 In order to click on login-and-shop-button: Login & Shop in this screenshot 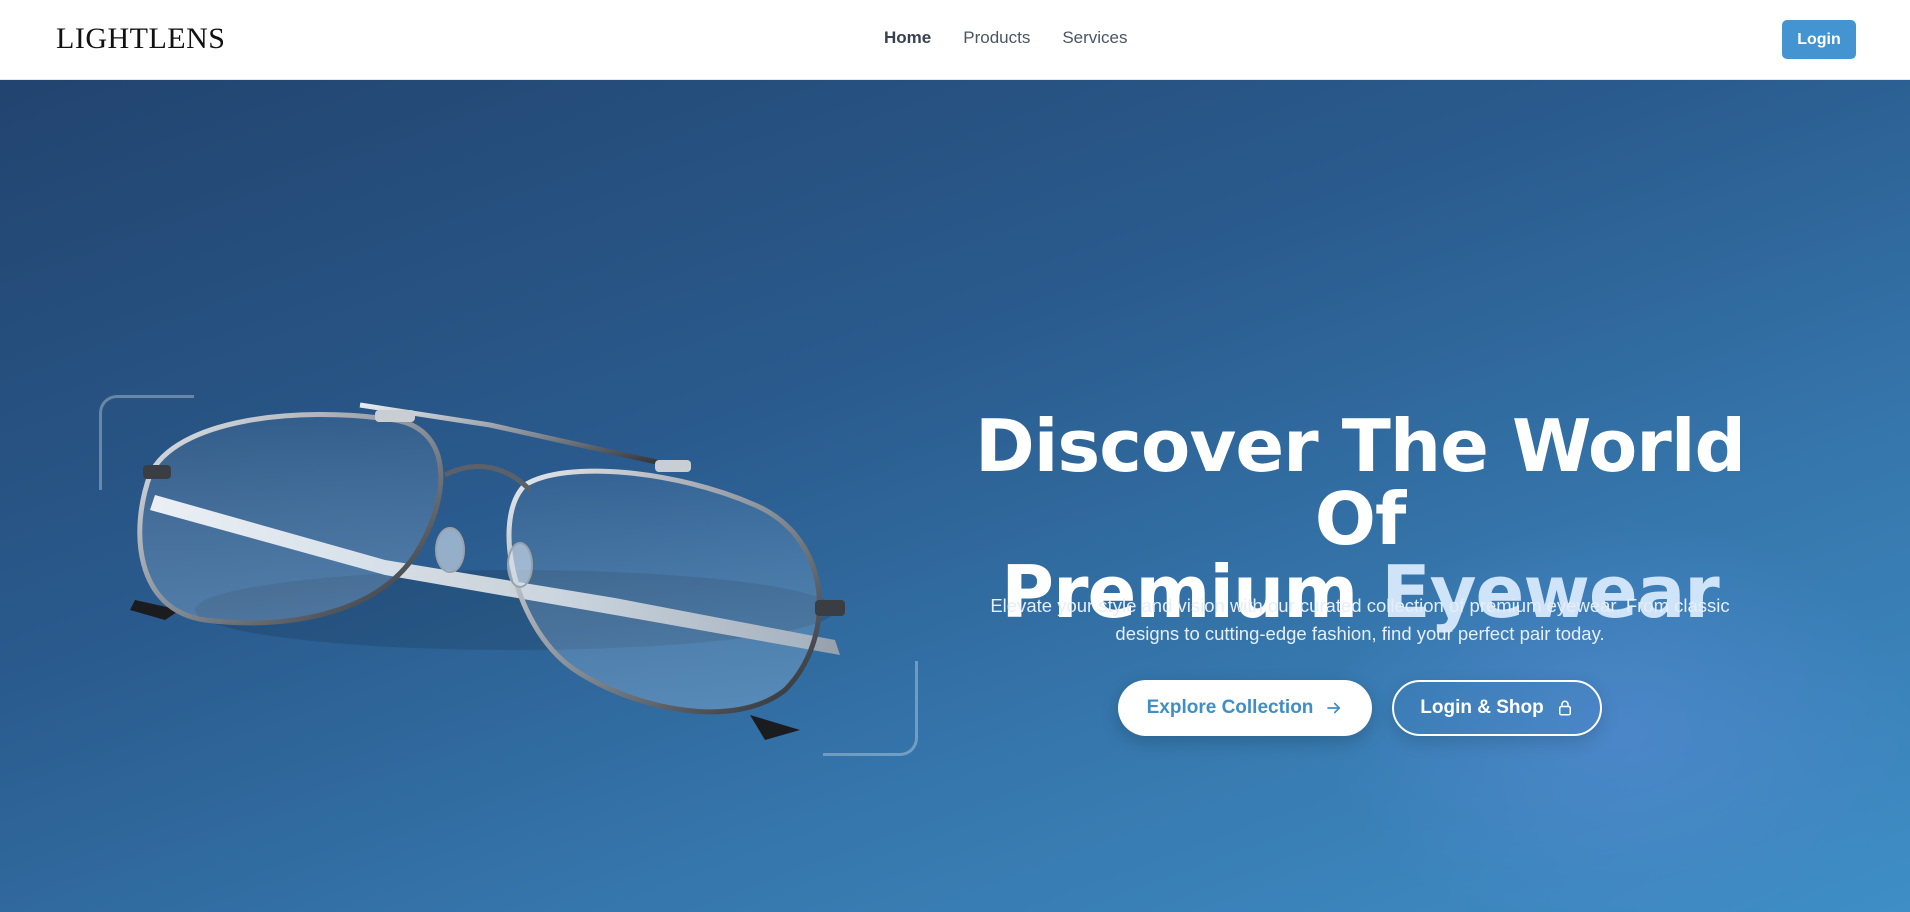, I will do `click(1497, 708)`.